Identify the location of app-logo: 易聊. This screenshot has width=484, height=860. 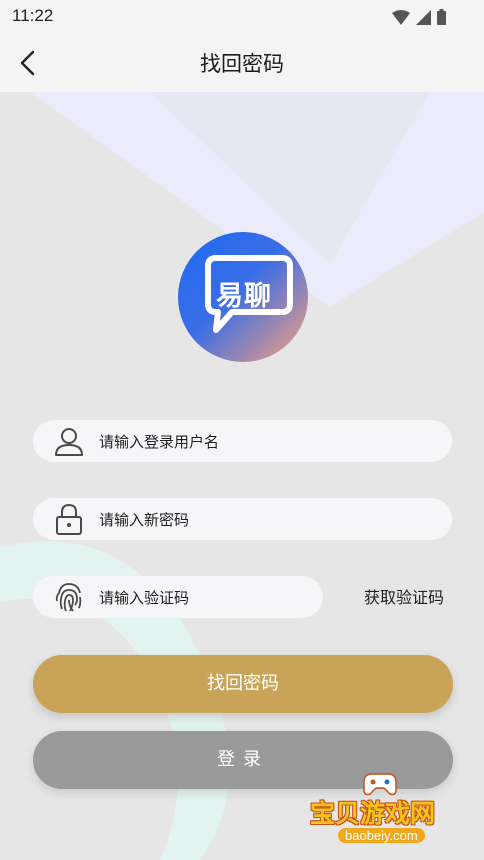
(243, 297).